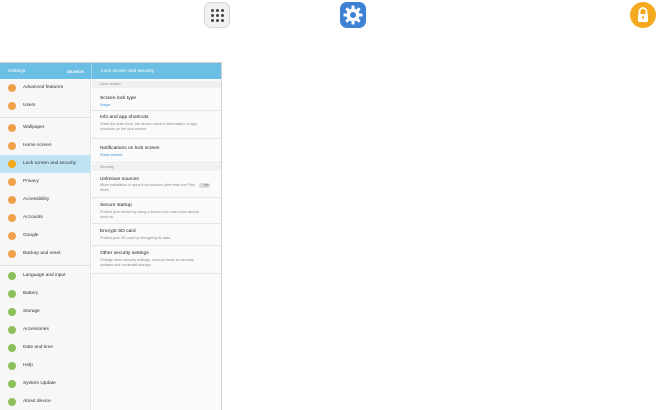  I want to click on sidebar-item-label: Home screen, so click(37, 145).